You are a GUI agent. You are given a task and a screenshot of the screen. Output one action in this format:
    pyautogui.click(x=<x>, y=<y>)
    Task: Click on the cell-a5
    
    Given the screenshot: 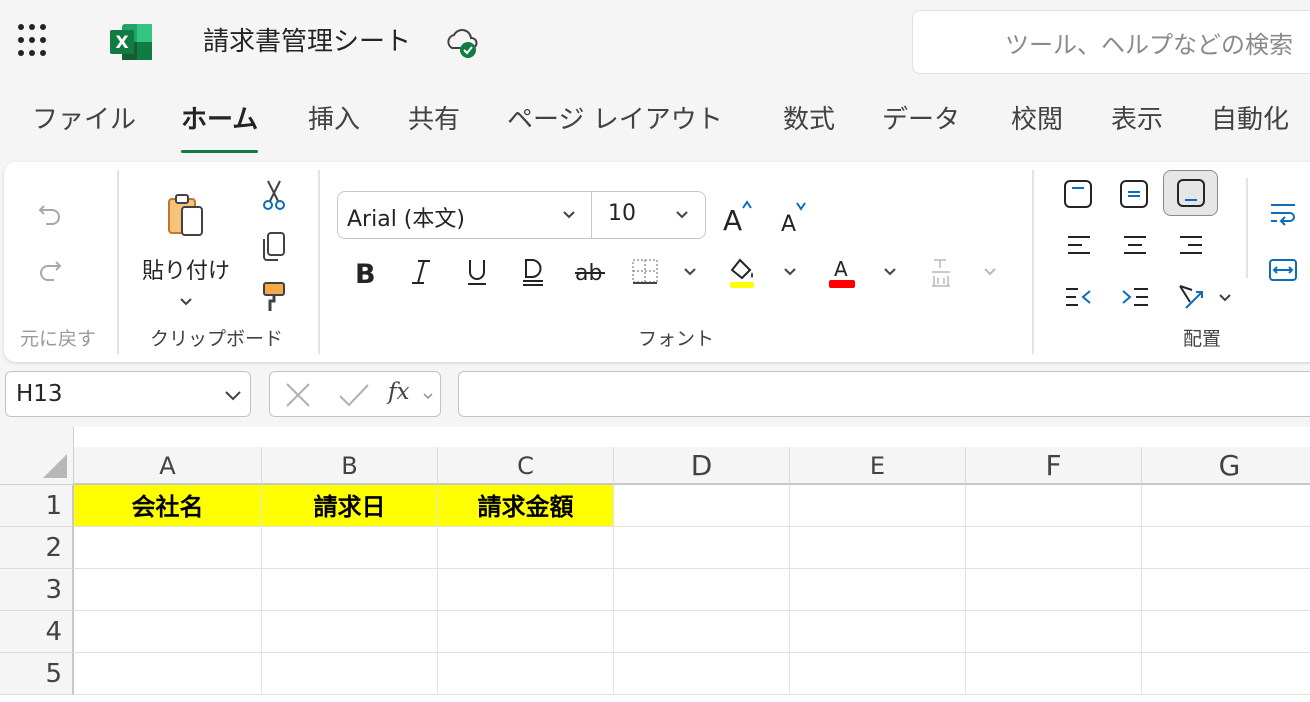 What is the action you would take?
    pyautogui.click(x=168, y=674)
    